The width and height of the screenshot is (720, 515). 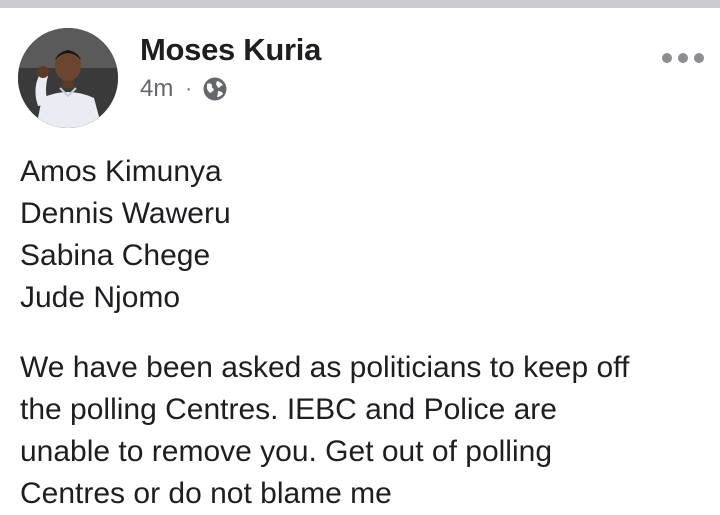 What do you see at coordinates (121, 171) in the screenshot?
I see `mentioned-name: Amos Kimunya` at bounding box center [121, 171].